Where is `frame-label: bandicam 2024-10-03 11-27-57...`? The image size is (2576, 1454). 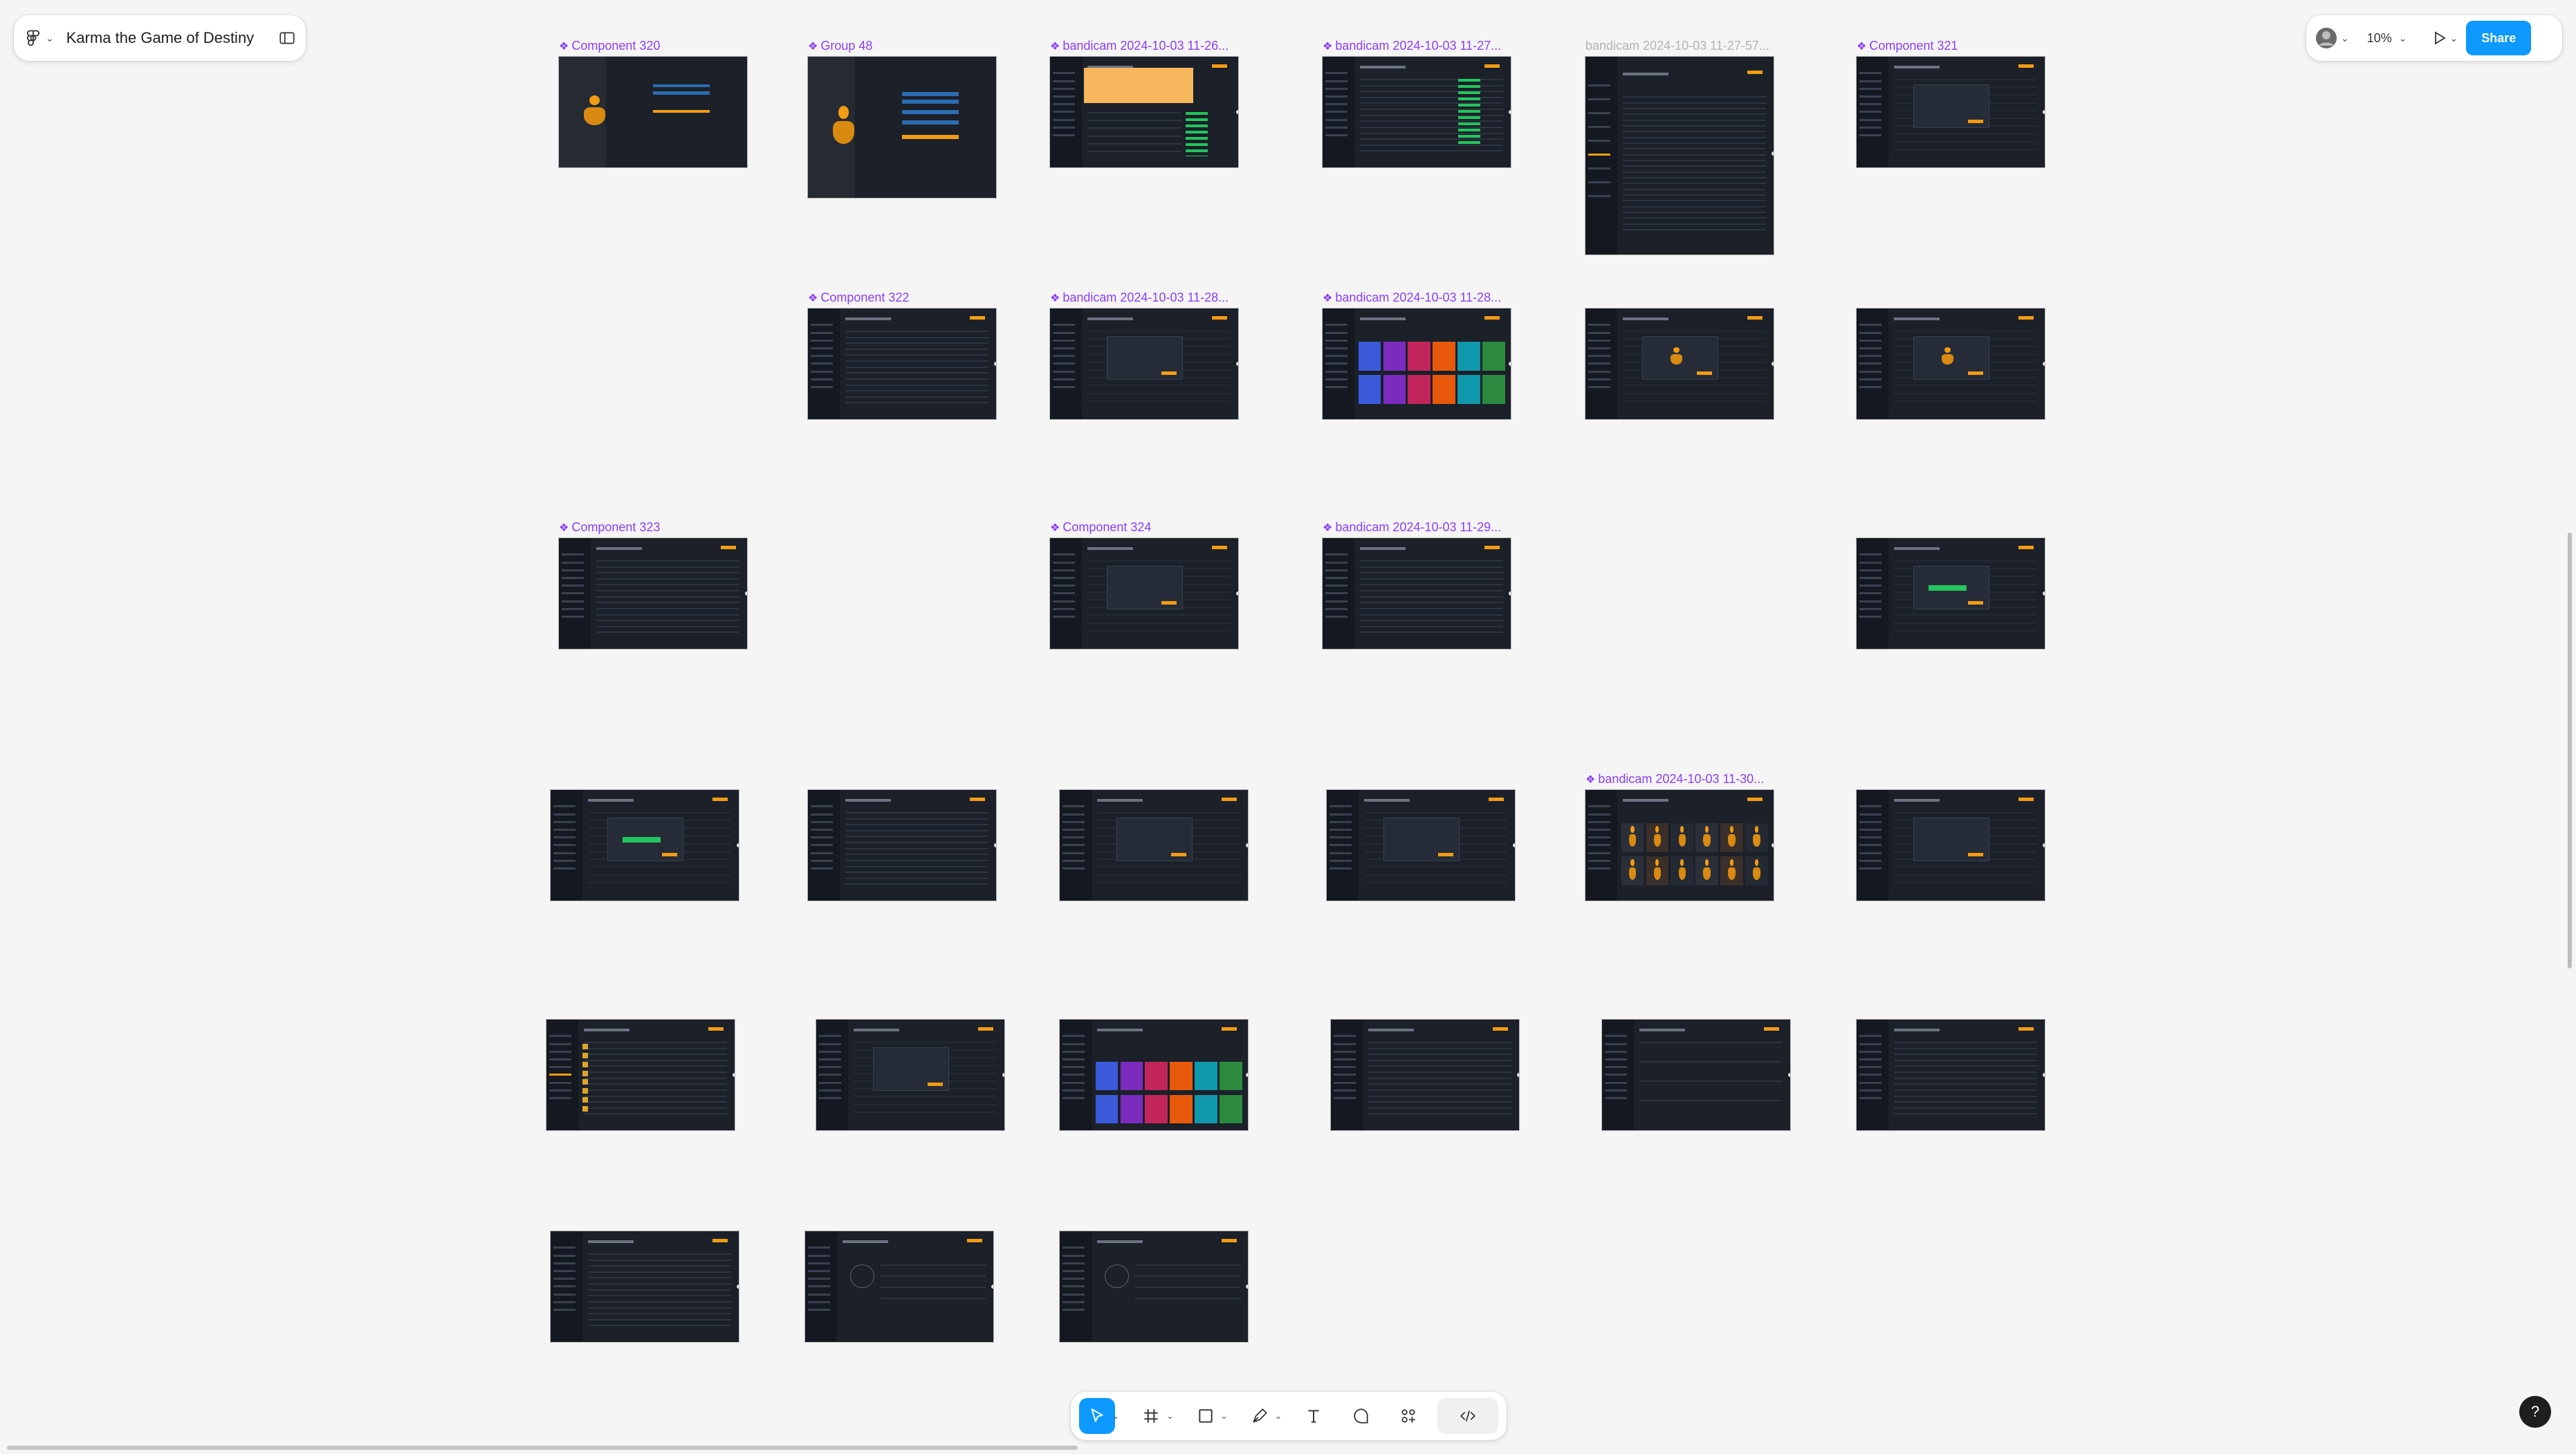 frame-label: bandicam 2024-10-03 11-27-57... is located at coordinates (1677, 46).